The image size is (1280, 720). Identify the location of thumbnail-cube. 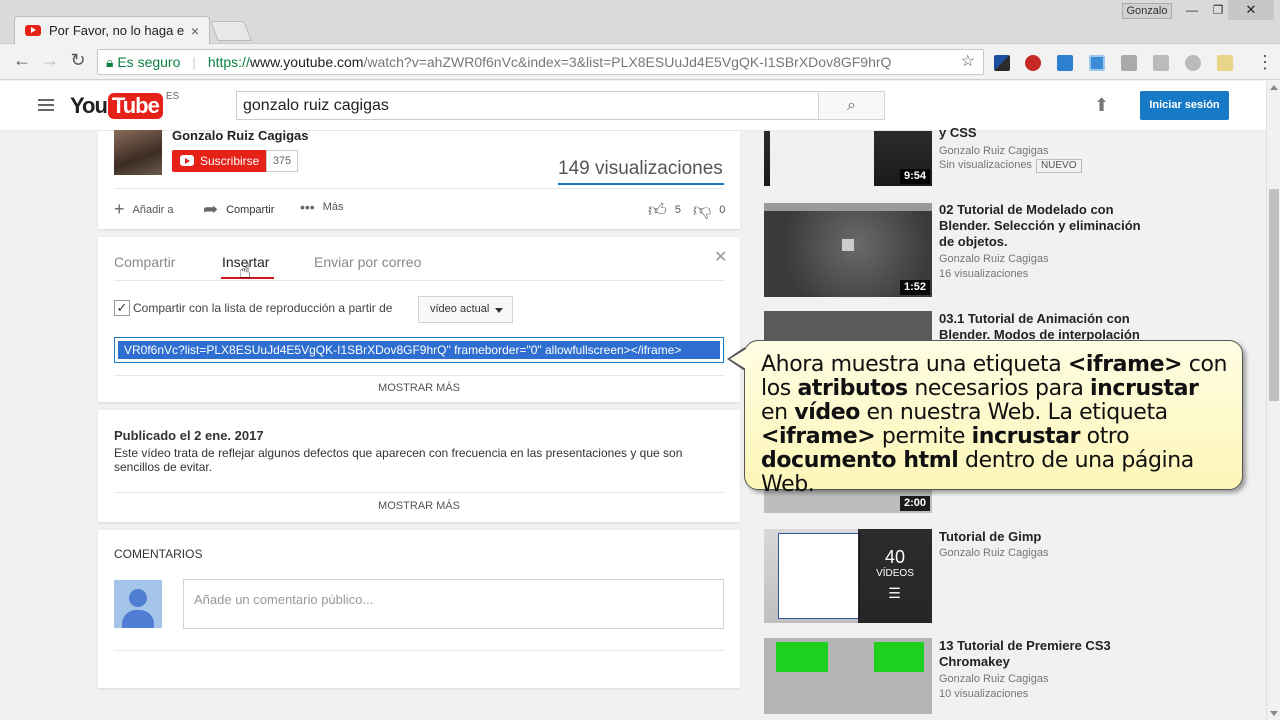
(848, 245).